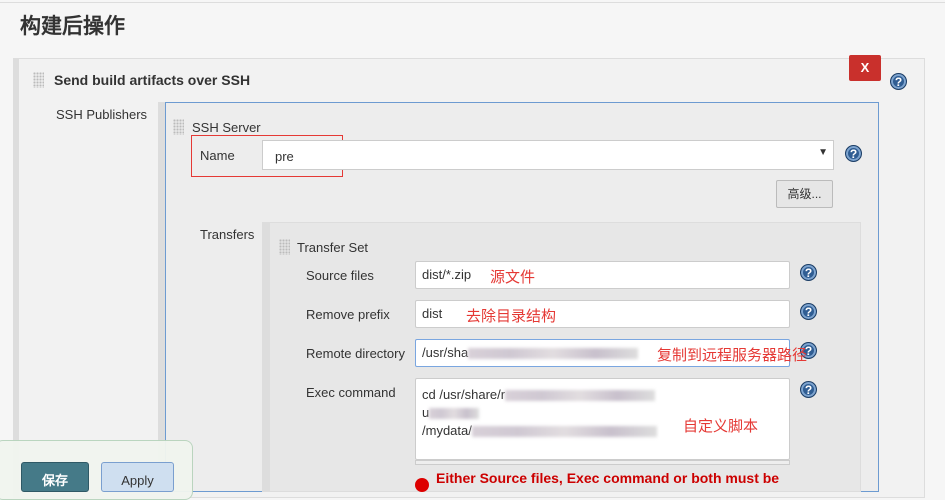 This screenshot has height=500, width=945. I want to click on publishers-bar, so click(161, 297).